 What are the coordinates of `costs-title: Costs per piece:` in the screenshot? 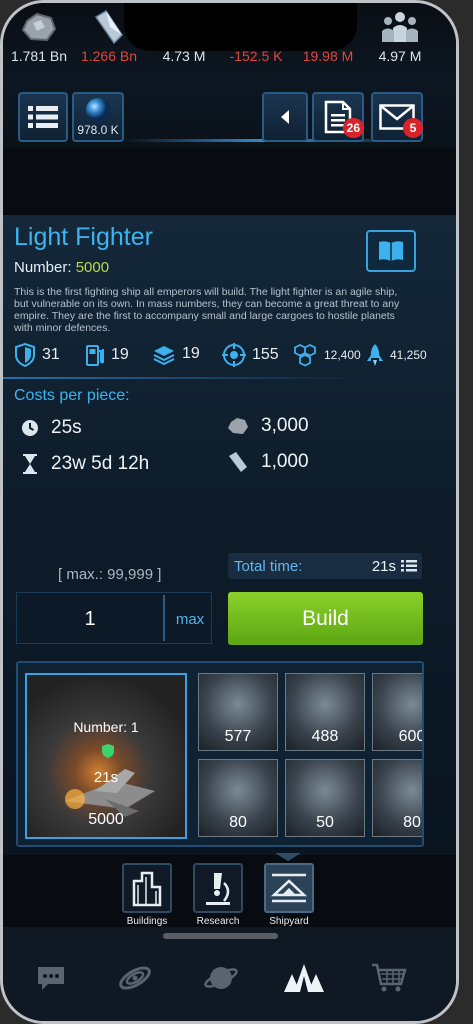 It's located at (72, 395).